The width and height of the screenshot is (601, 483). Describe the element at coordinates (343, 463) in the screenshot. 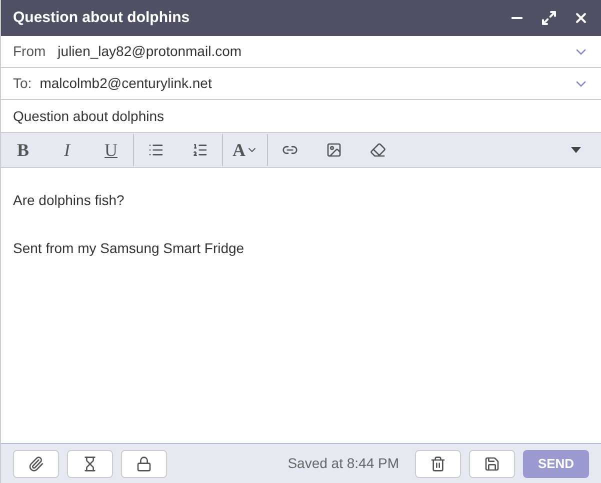

I see `saved-status: Saved at 8:44 PM` at that location.